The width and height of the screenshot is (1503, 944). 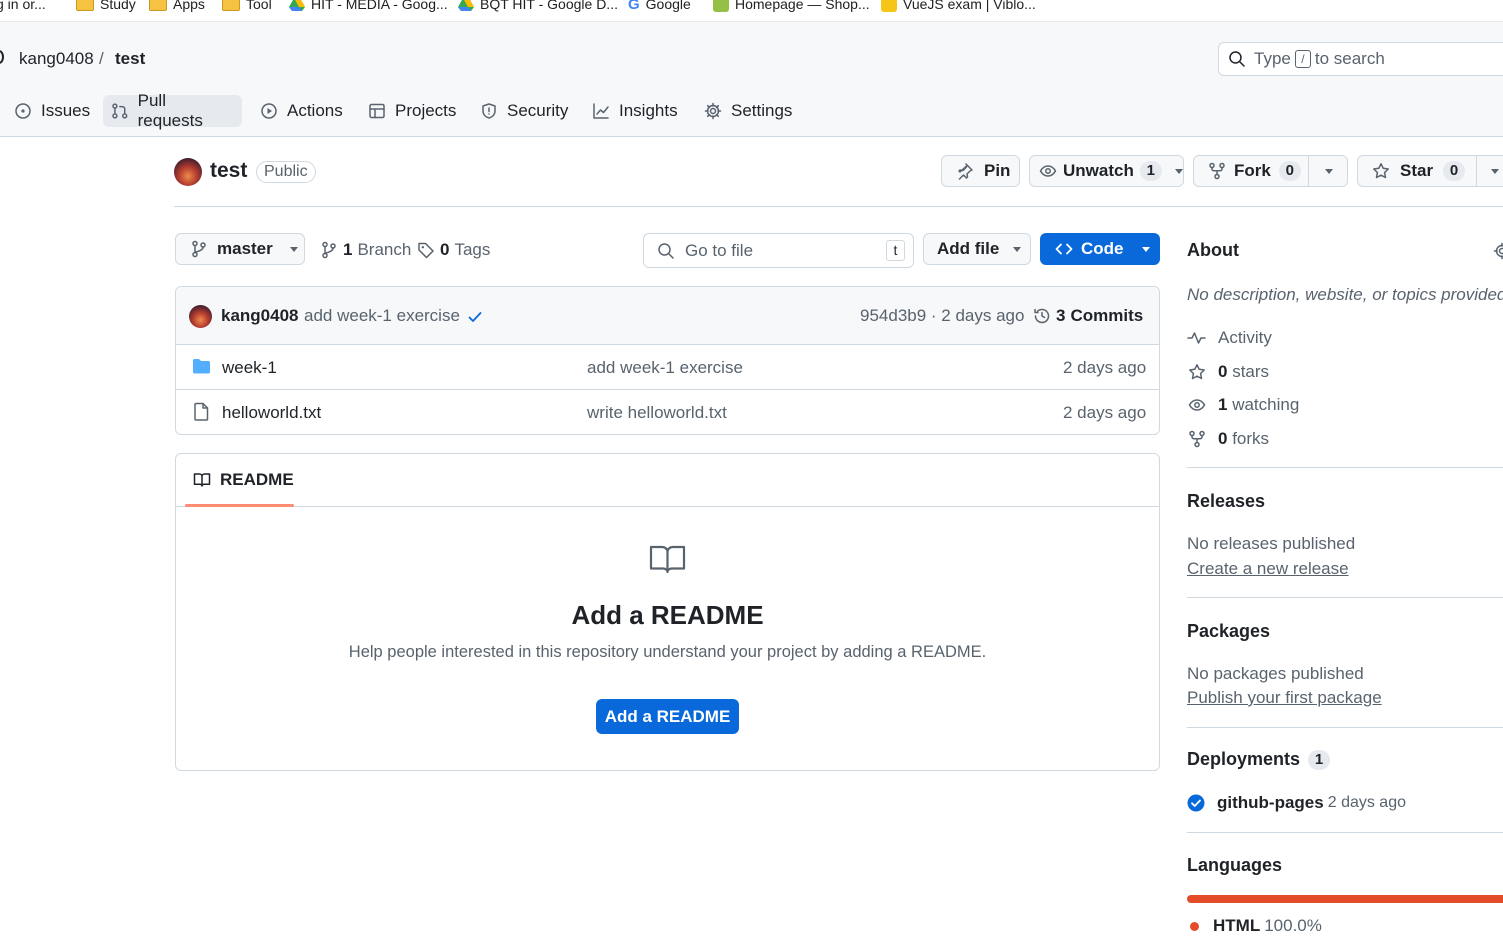 I want to click on tab-security: Security, so click(x=524, y=111).